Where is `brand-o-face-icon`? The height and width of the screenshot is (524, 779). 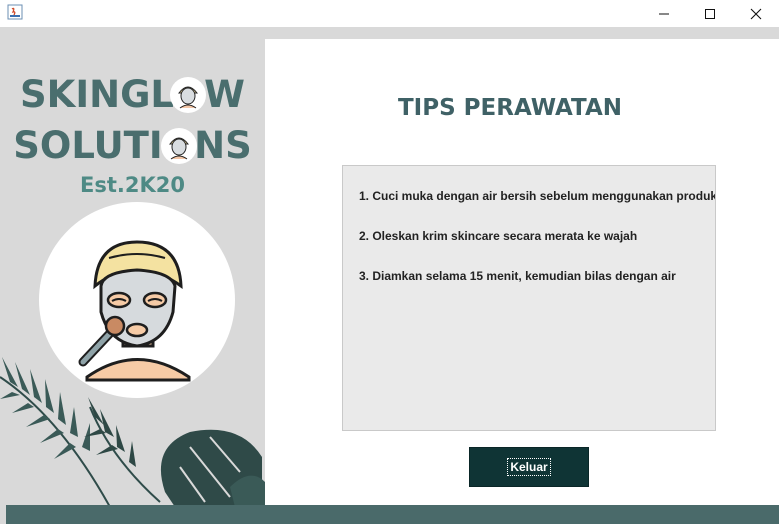
brand-o-face-icon is located at coordinates (188, 95).